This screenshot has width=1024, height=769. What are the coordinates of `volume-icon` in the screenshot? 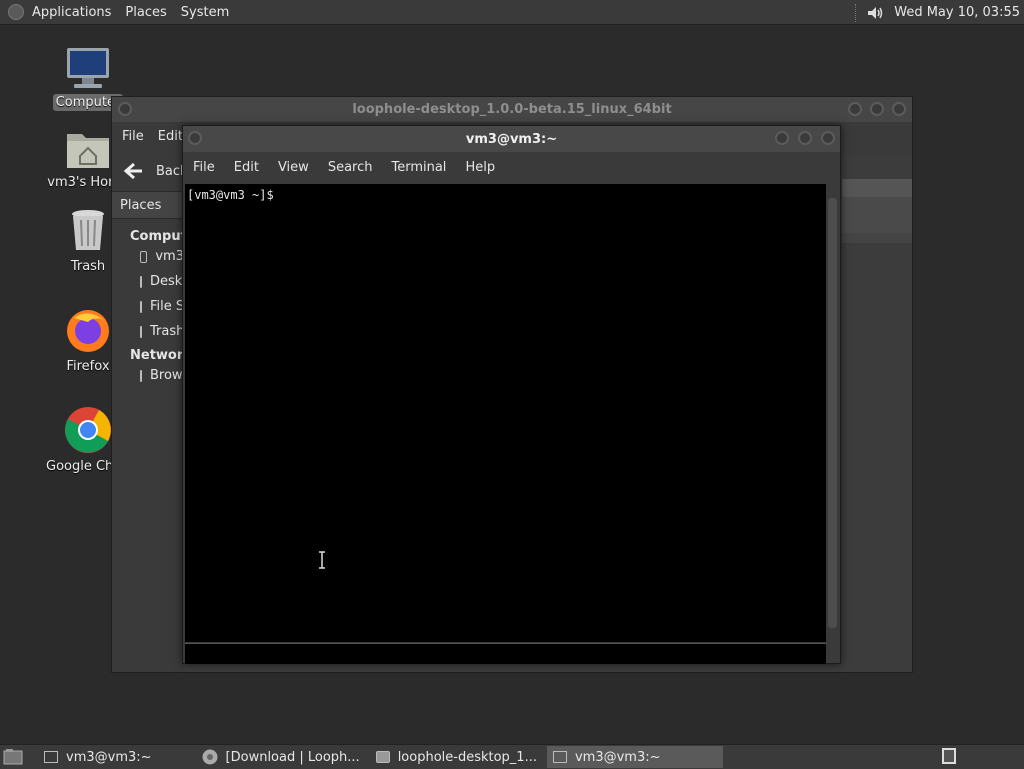 It's located at (875, 13).